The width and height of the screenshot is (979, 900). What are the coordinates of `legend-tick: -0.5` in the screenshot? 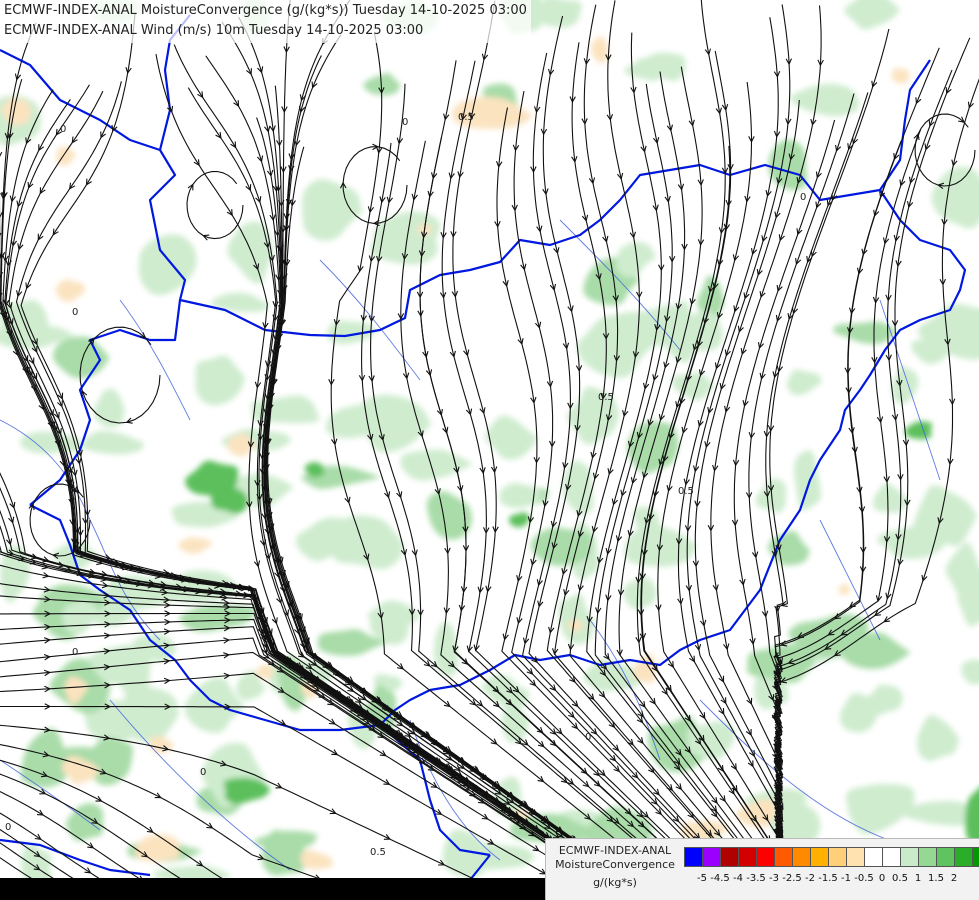 It's located at (864, 878).